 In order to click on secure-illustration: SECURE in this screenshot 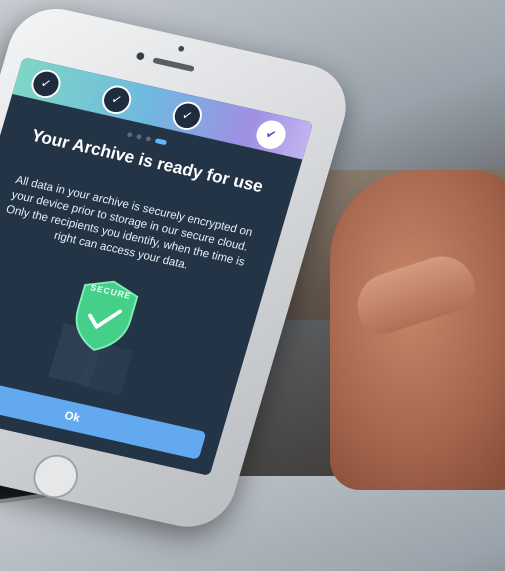, I will do `click(98, 334)`.